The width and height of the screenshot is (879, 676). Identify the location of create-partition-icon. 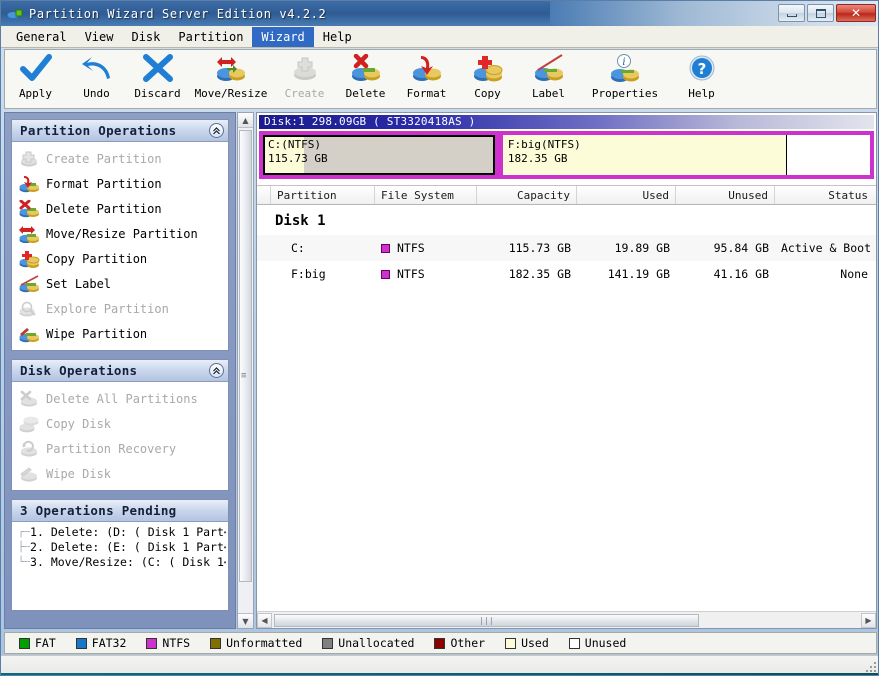
(29, 159).